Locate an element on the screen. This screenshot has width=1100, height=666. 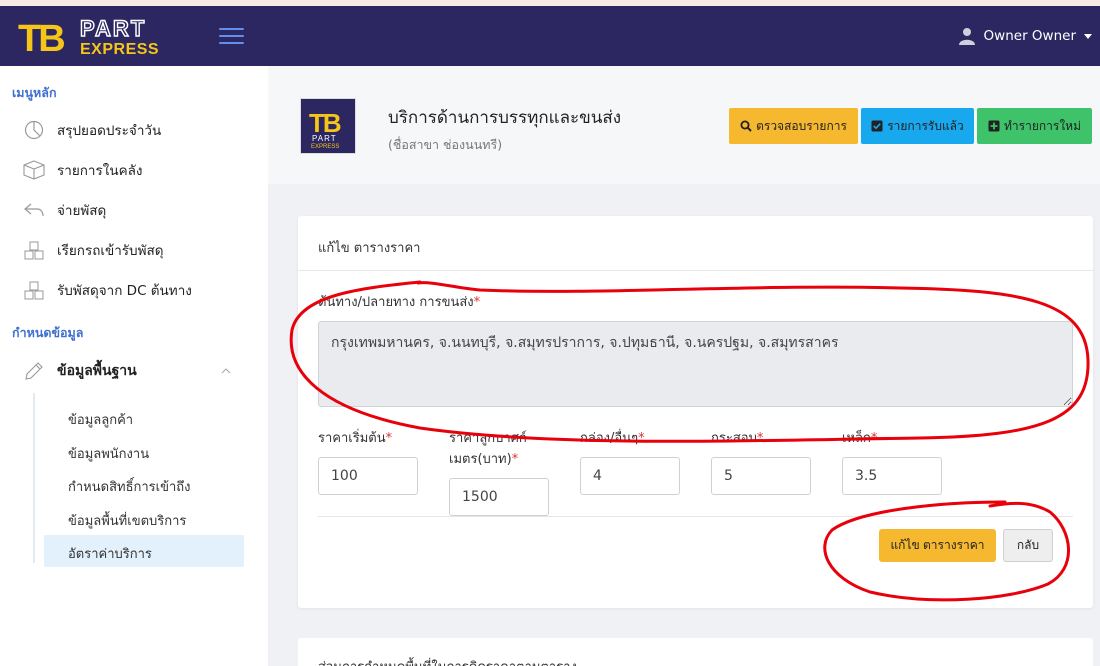
box-icon is located at coordinates (34, 170).